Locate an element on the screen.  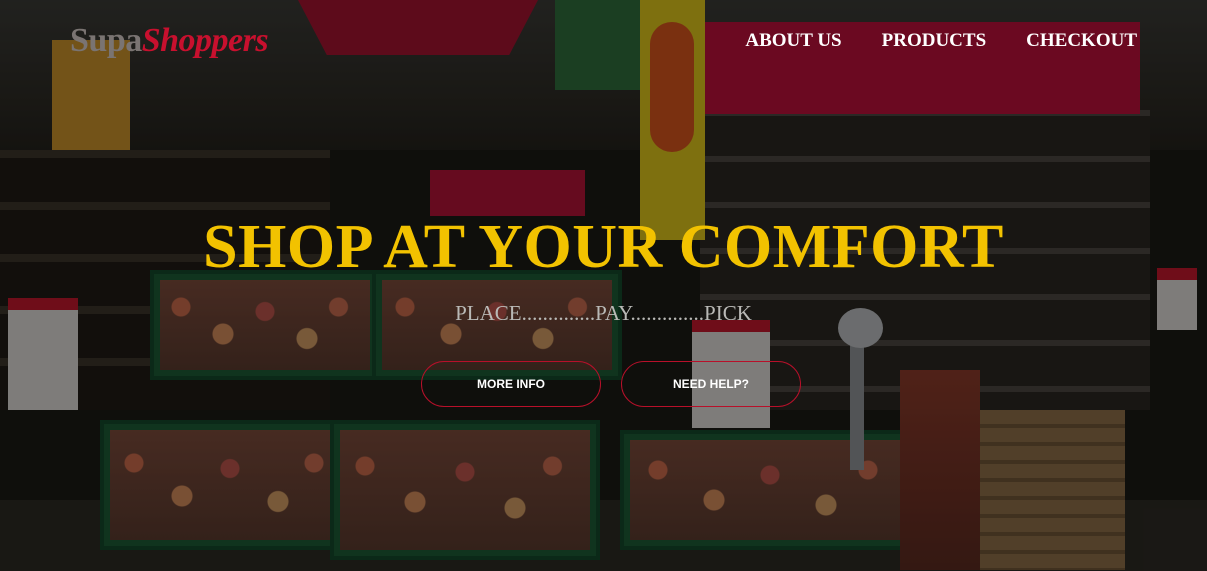
hero-title: SHOP AT YOUR COMFORT is located at coordinates (603, 247).